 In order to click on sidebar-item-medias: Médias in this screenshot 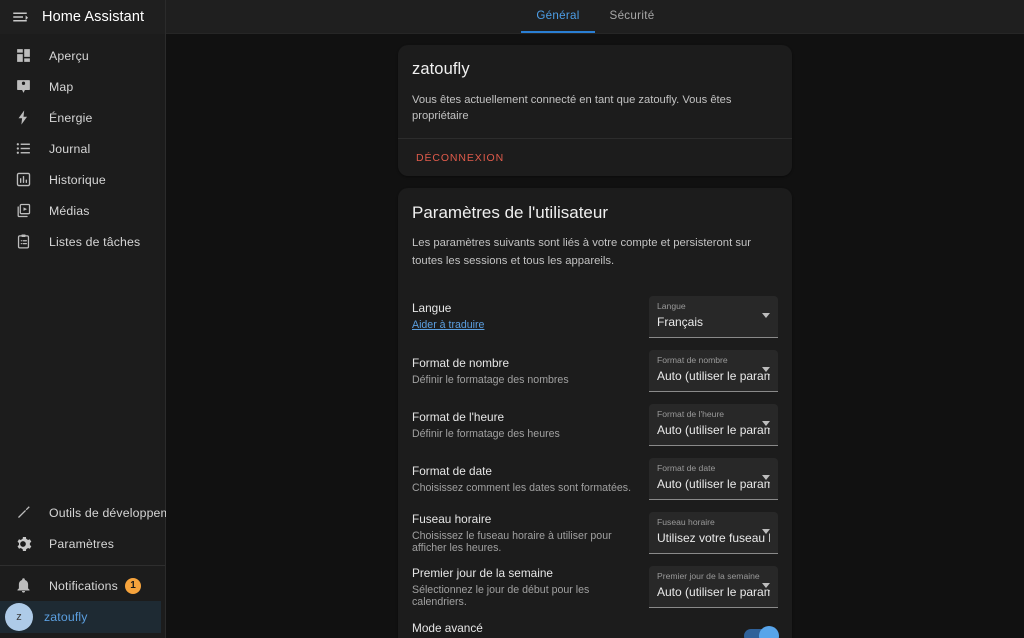, I will do `click(80, 210)`.